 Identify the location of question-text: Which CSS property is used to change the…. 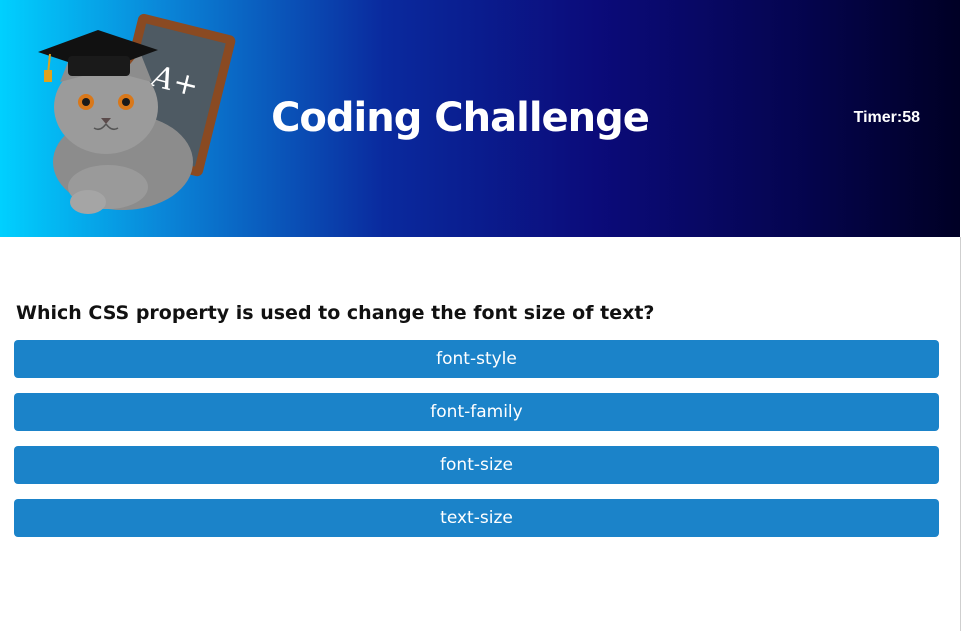
(335, 313).